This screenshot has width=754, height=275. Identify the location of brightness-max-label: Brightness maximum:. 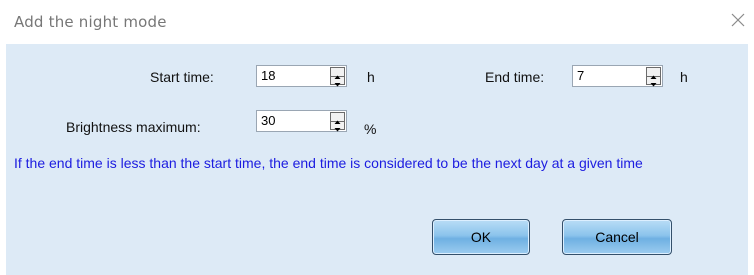
(133, 127).